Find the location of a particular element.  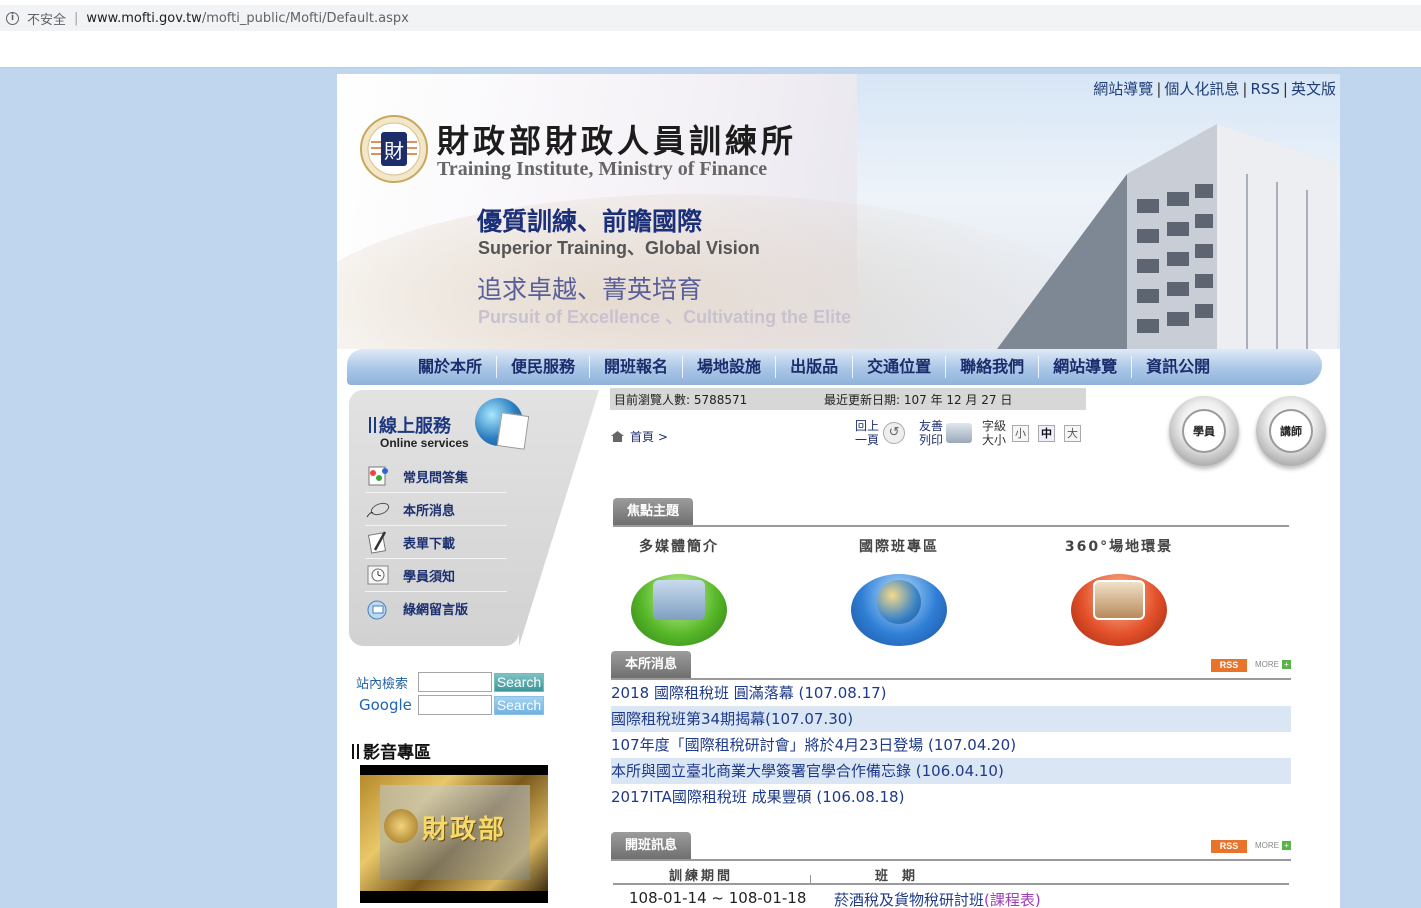

news-item: 國際租稅班第34期揭幕(107.07.30) is located at coordinates (951, 719).